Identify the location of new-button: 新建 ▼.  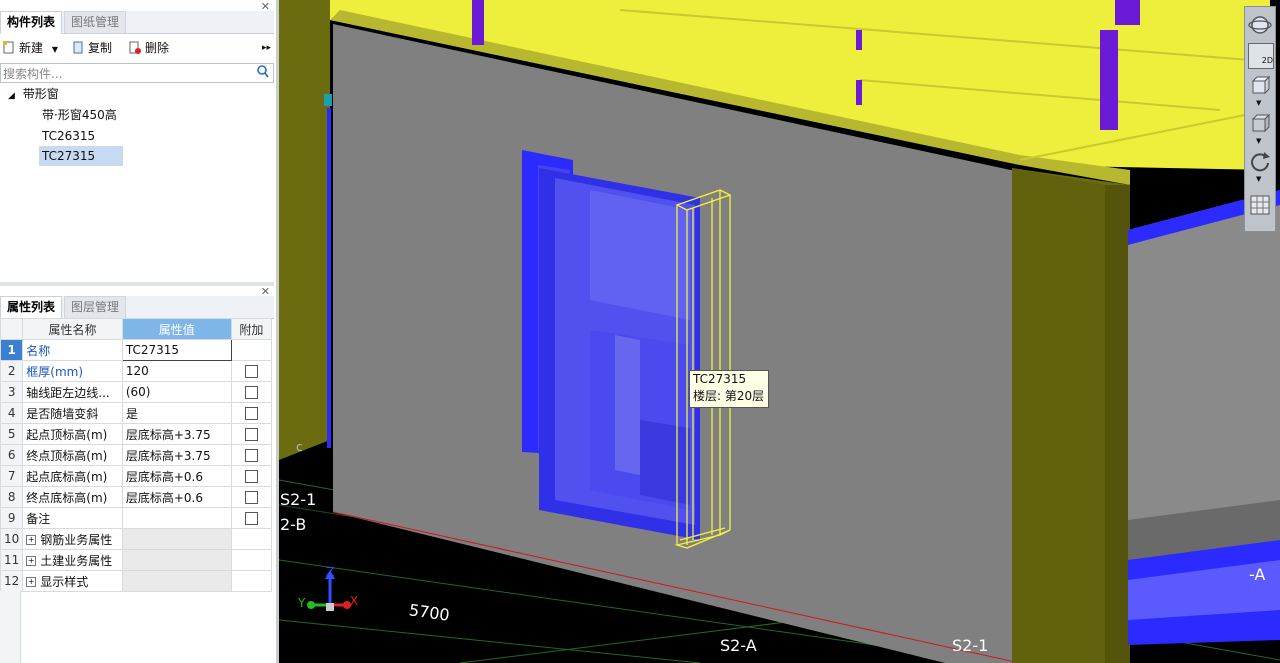
(30, 48).